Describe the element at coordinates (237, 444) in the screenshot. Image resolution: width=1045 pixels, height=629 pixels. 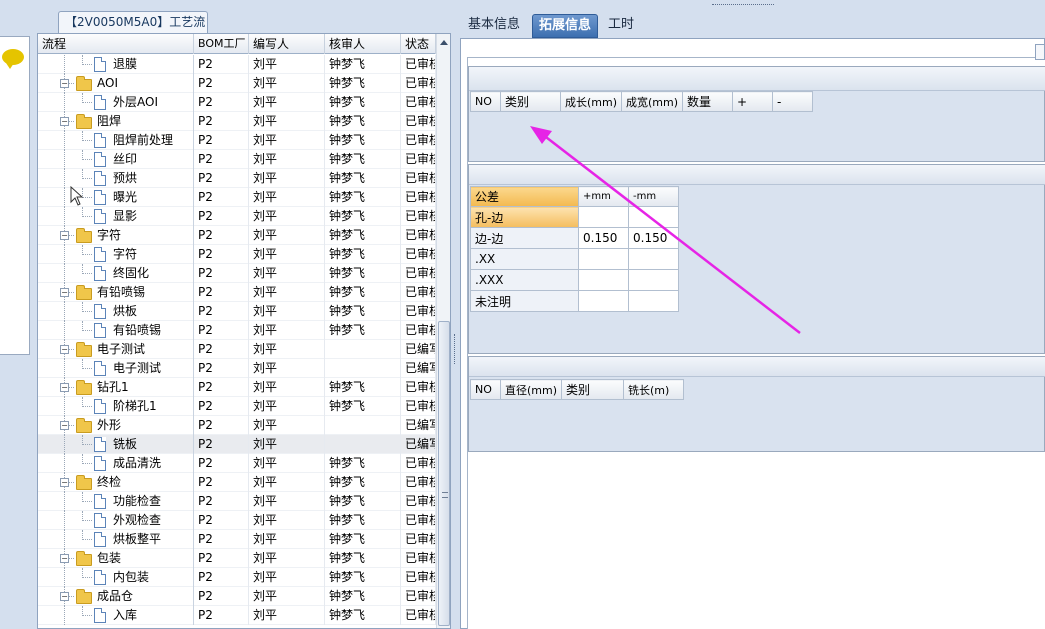
I see `table-row: 铣板 P2刘平 已编写` at that location.